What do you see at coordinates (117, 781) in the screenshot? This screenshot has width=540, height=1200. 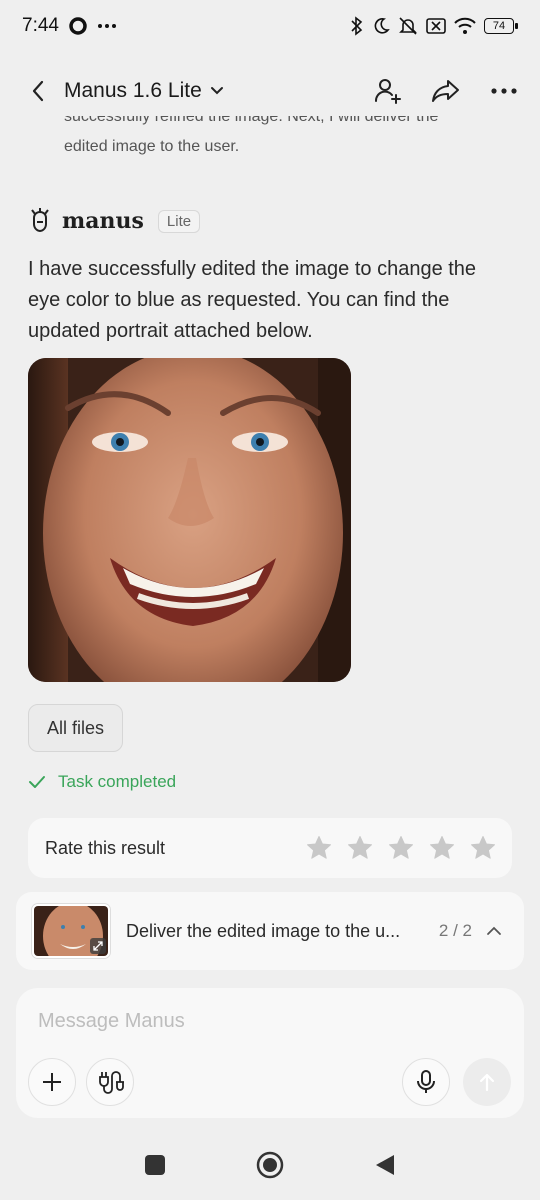 I see `task-completed-label: Task completed` at bounding box center [117, 781].